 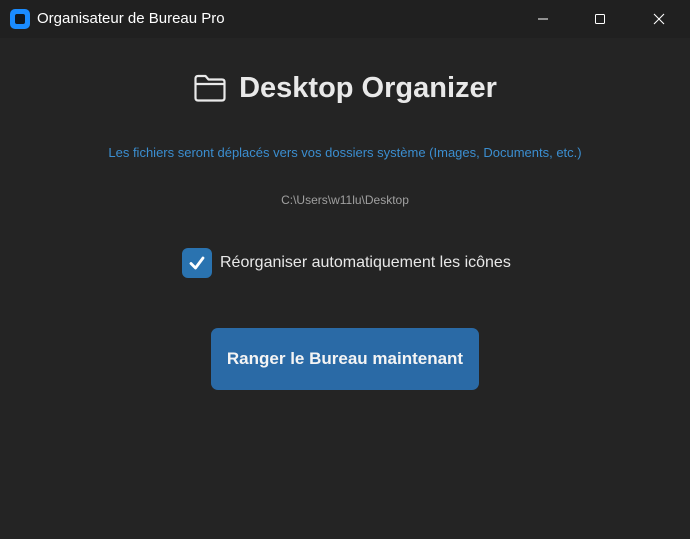 I want to click on title-bar: Organisateur de Bureau Pro, so click(x=345, y=19).